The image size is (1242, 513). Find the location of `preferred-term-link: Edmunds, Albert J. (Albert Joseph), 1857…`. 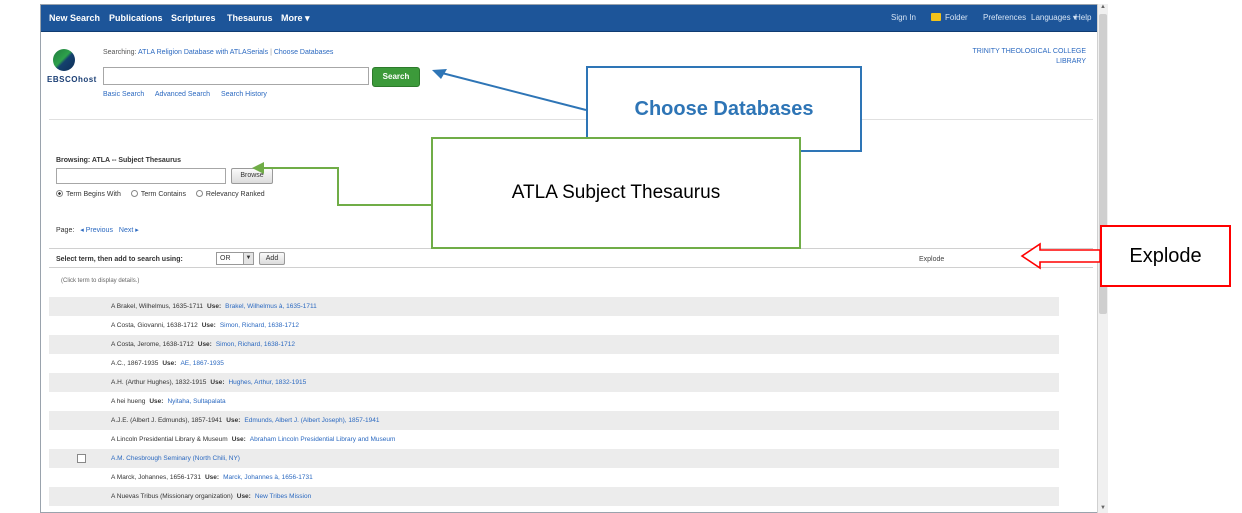

preferred-term-link: Edmunds, Albert J. (Albert Joseph), 1857… is located at coordinates (311, 420).